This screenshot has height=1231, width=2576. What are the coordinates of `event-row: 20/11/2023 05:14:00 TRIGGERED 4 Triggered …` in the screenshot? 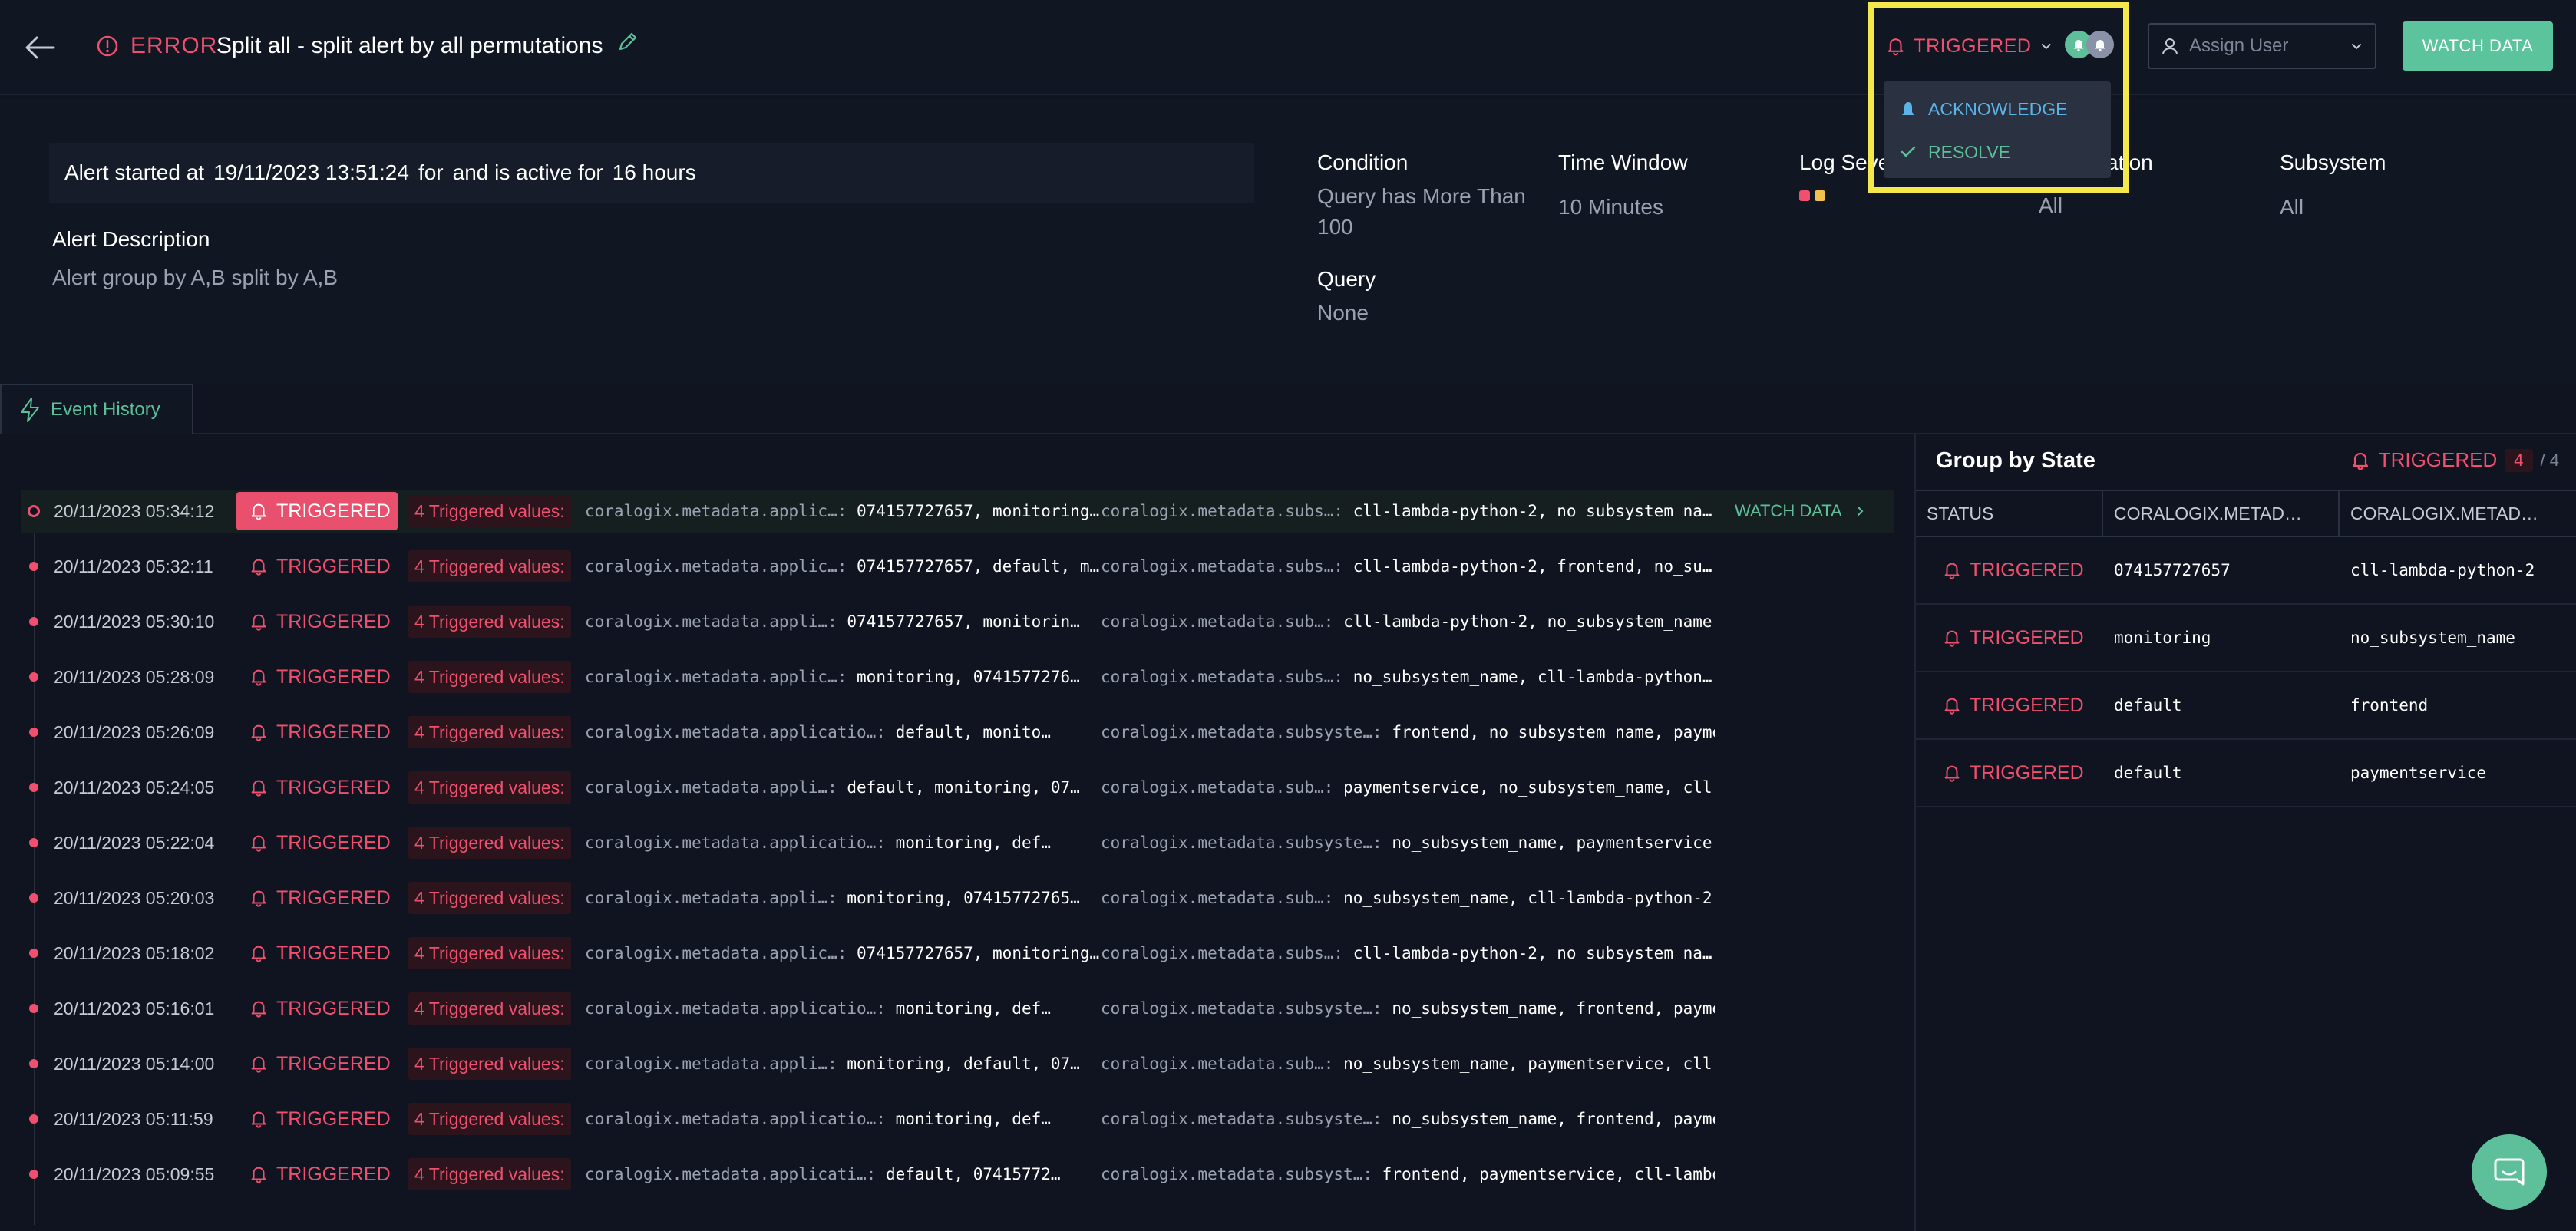 It's located at (957, 1063).